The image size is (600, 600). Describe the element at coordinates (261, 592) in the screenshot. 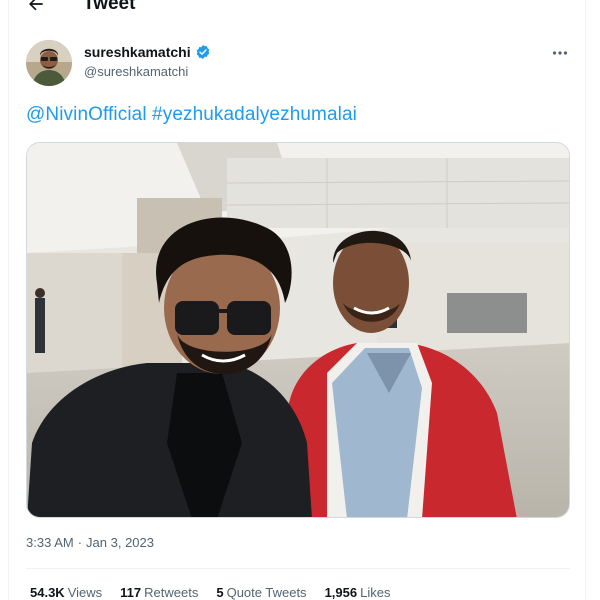

I see `stat-quote-tweets: 5 Quote Tweets` at that location.